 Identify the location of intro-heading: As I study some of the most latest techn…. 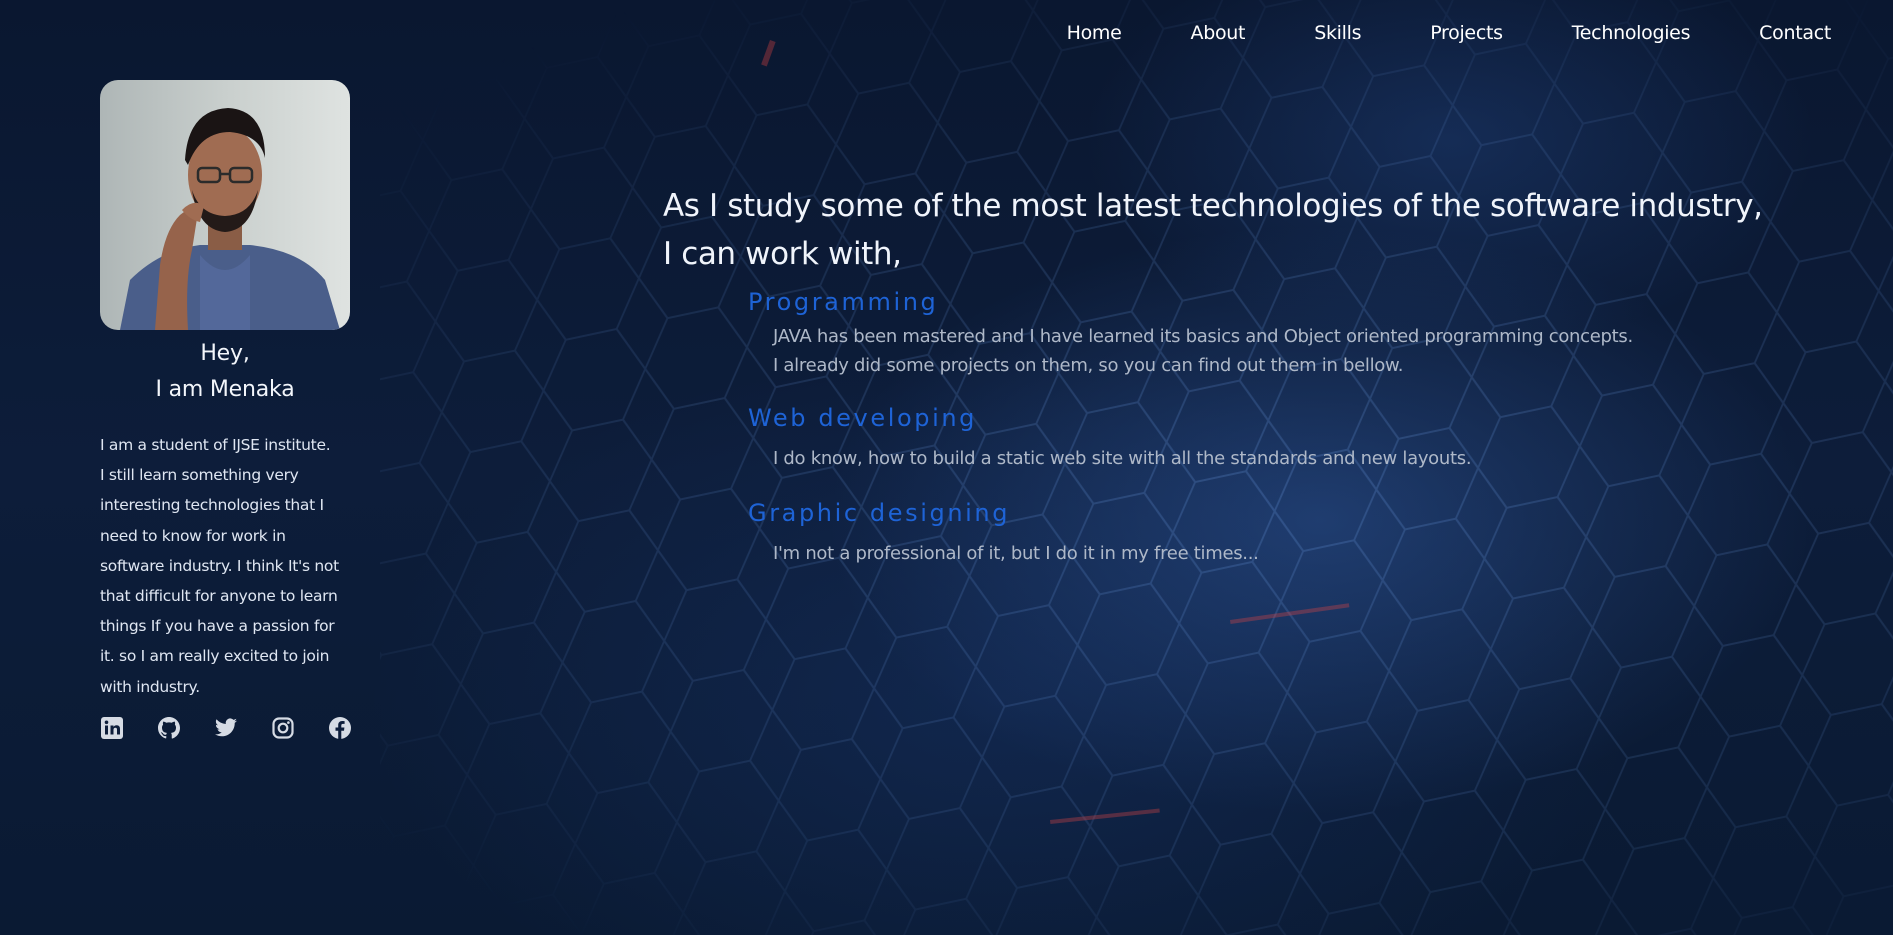
(1213, 230).